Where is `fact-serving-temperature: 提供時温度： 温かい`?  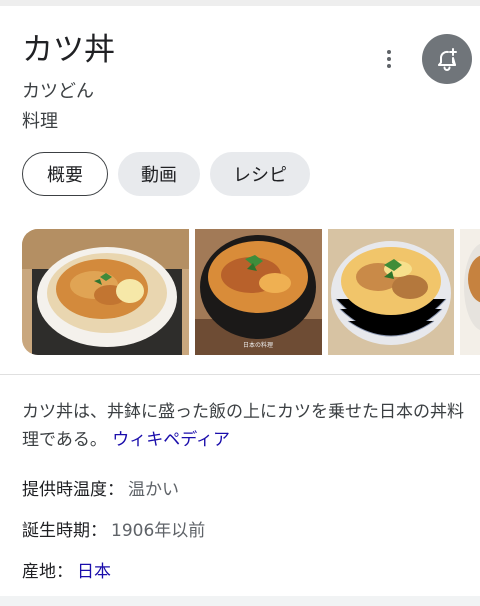
fact-serving-temperature: 提供時温度： 温かい is located at coordinates (100, 490).